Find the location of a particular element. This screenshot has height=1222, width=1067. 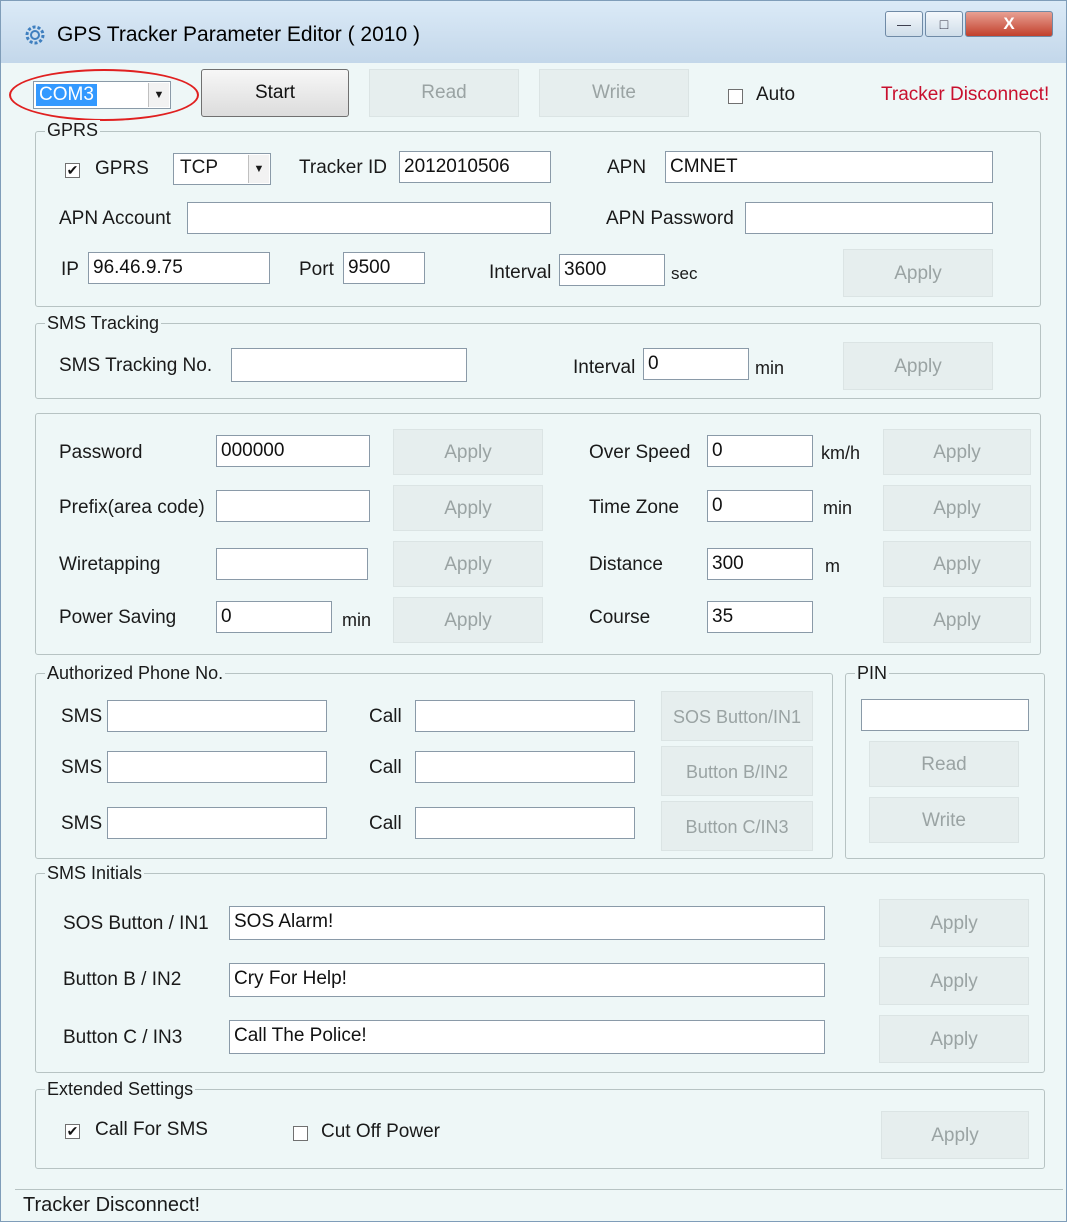

sms-tracking-no-field is located at coordinates (349, 365).